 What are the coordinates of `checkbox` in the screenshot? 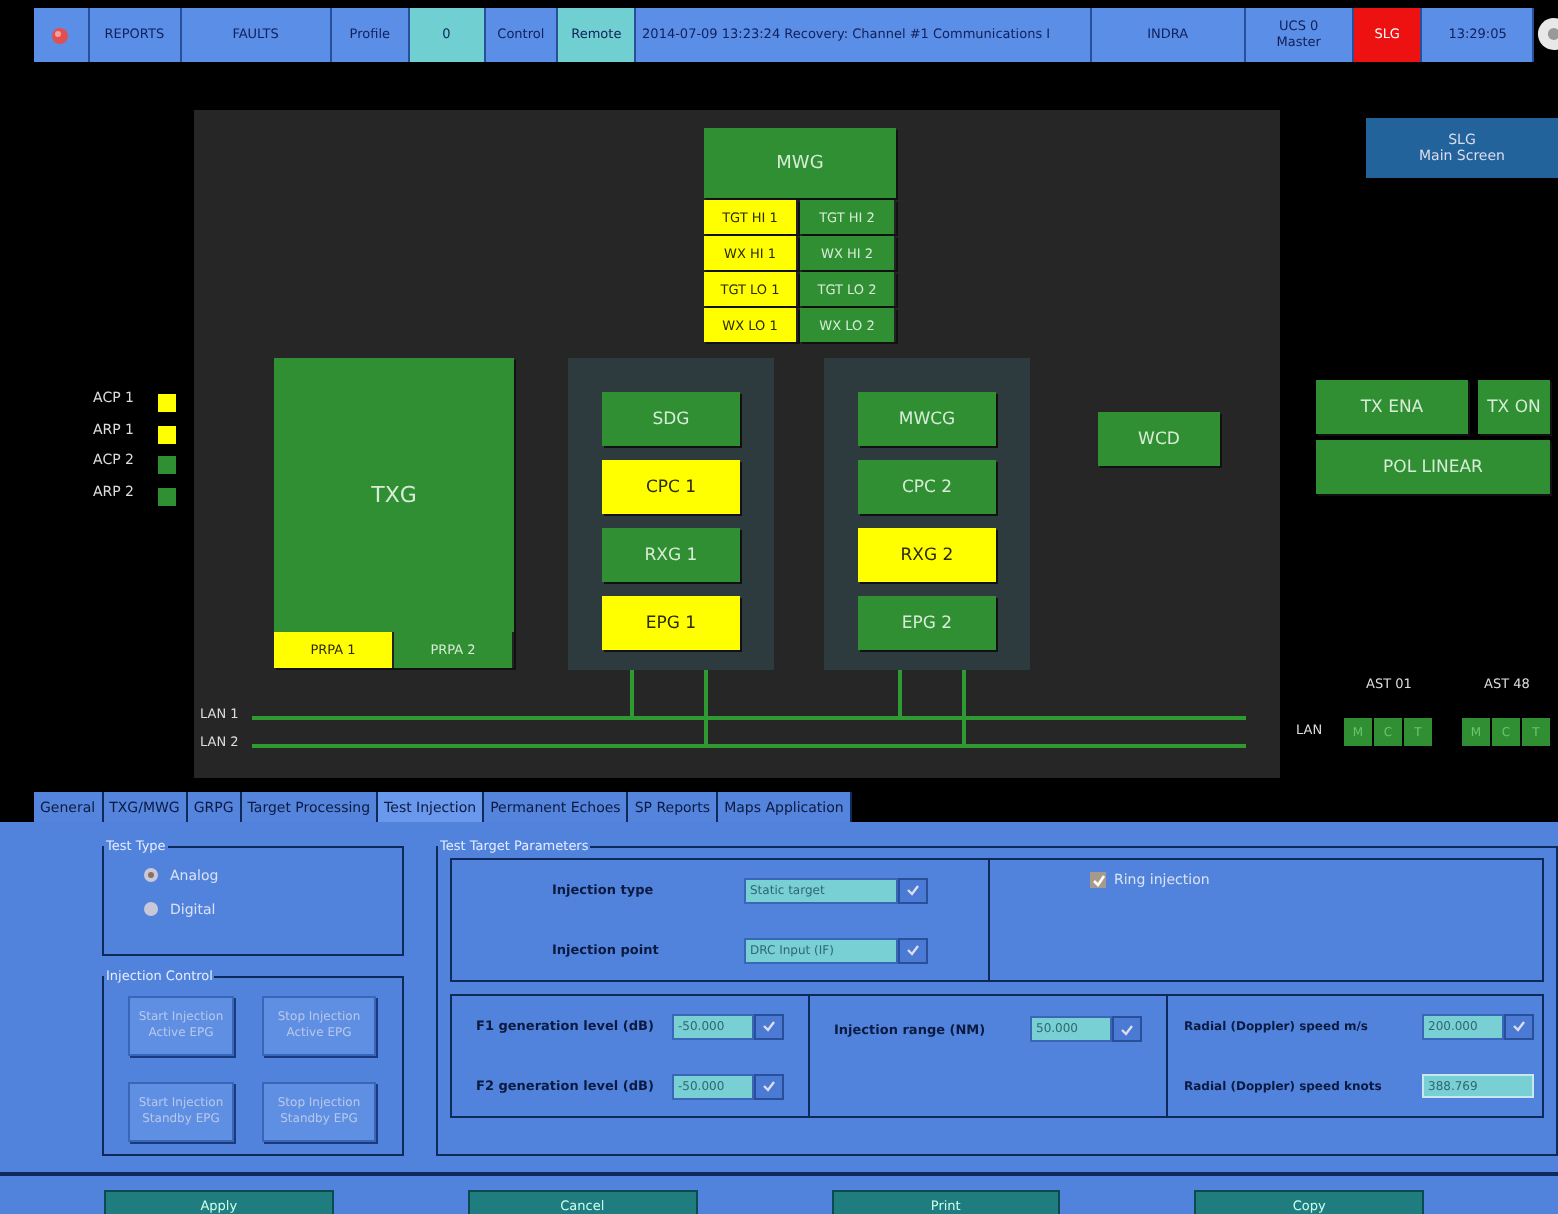 It's located at (1098, 880).